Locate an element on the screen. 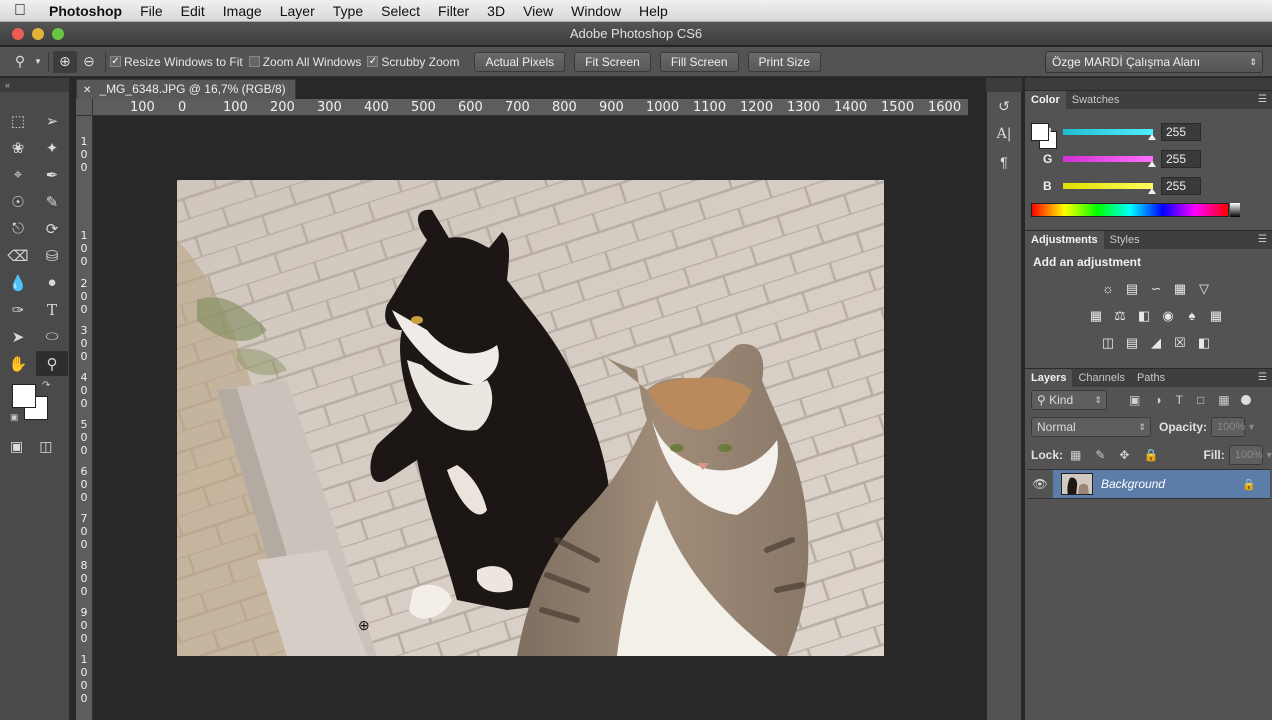  menu-window: Window is located at coordinates (596, 11).